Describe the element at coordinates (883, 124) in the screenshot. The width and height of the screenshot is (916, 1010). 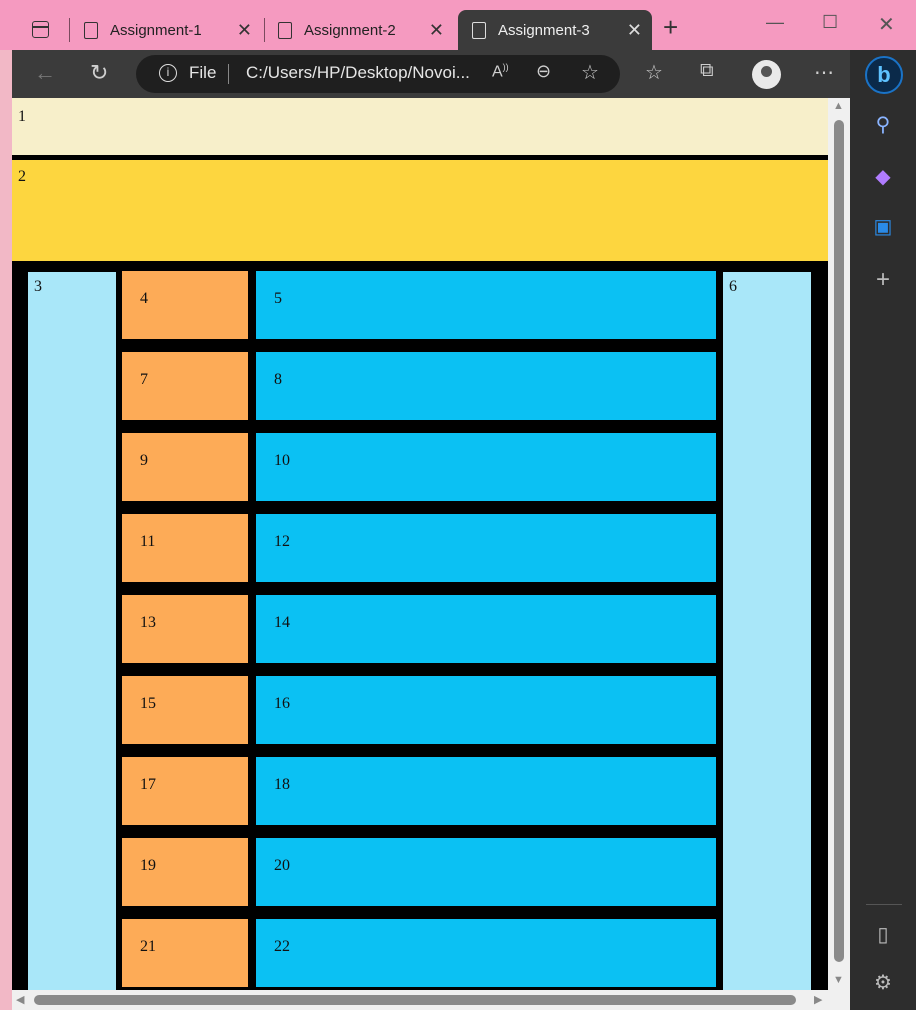
I see `search-icon: ⚲` at that location.